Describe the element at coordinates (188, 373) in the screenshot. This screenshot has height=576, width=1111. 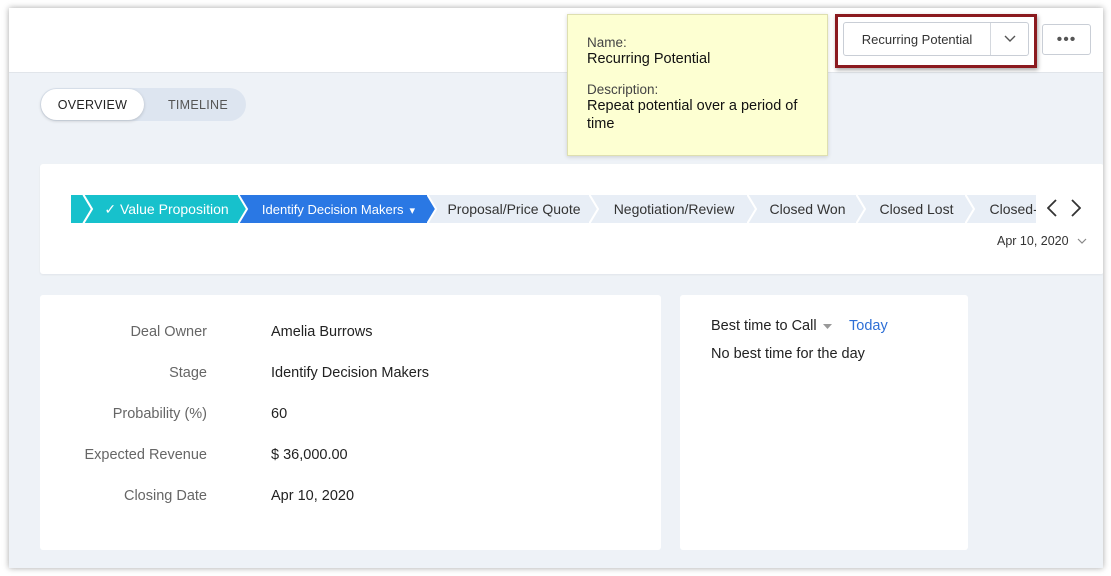
I see `field-label: Stage` at that location.